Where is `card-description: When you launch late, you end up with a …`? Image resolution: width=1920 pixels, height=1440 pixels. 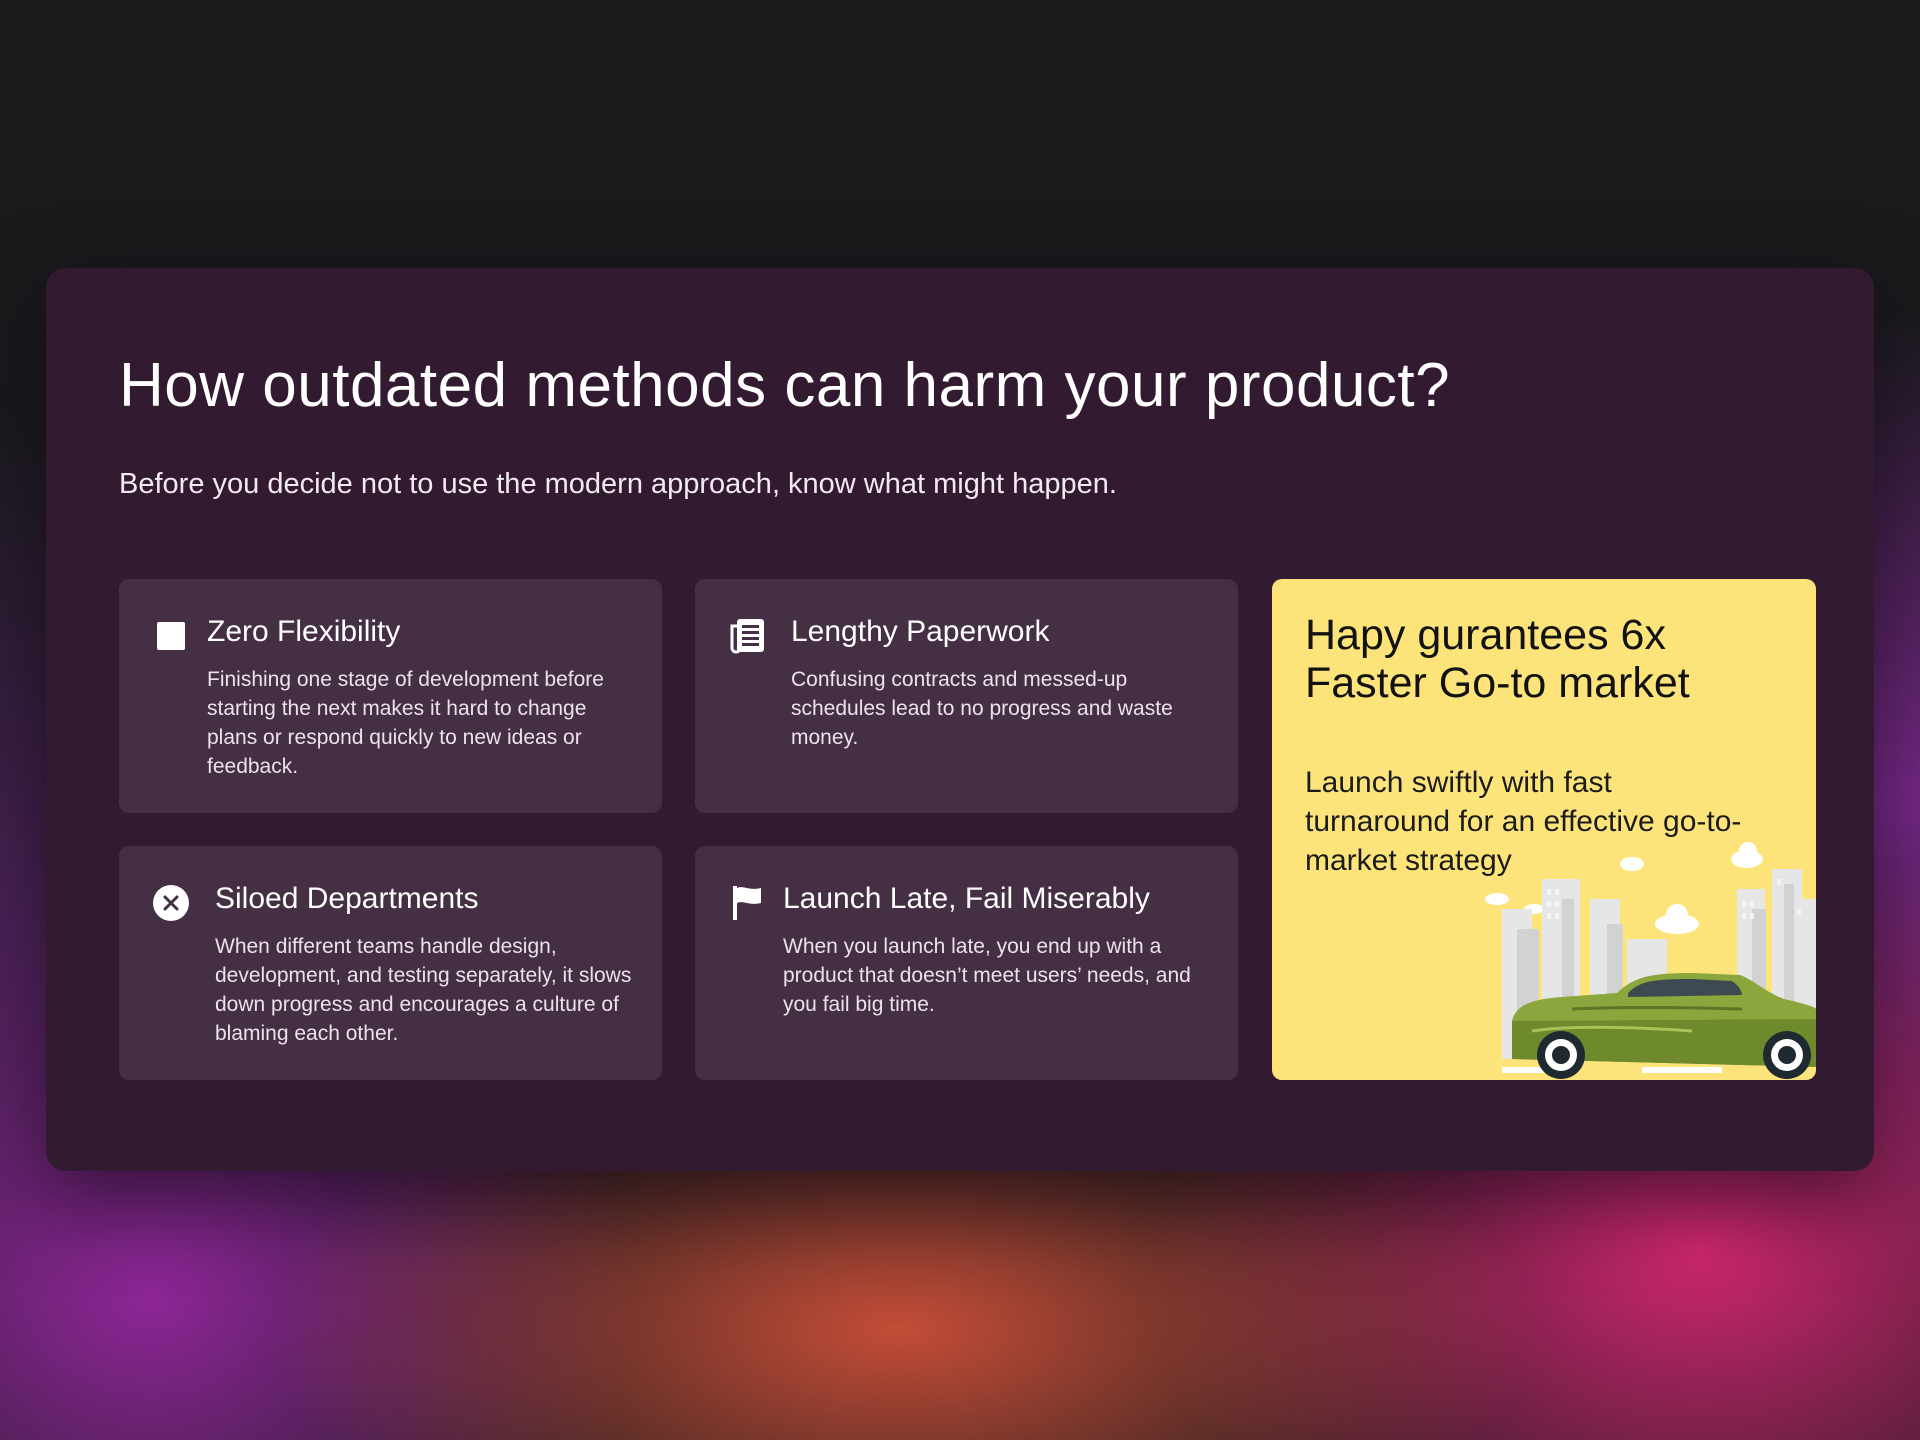 card-description: When you launch late, you end up with a … is located at coordinates (987, 975).